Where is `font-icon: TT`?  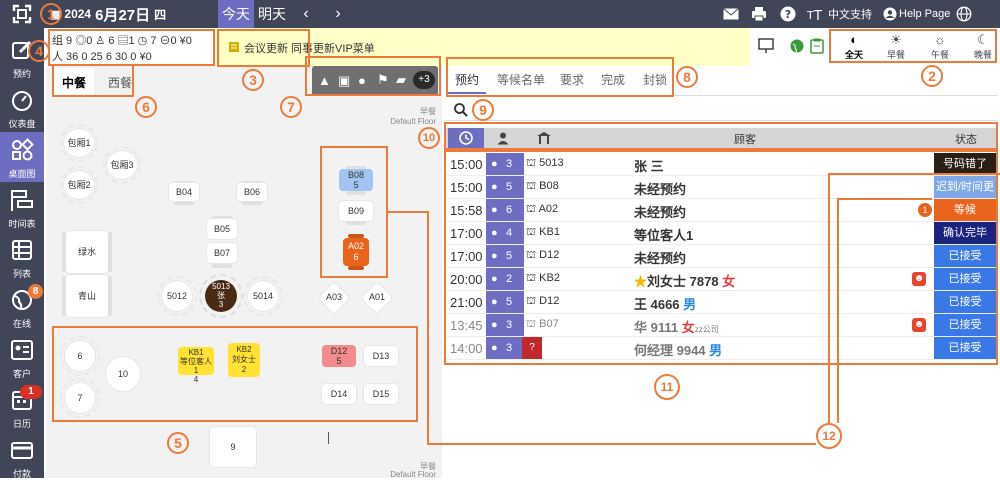 font-icon: TT is located at coordinates (815, 14).